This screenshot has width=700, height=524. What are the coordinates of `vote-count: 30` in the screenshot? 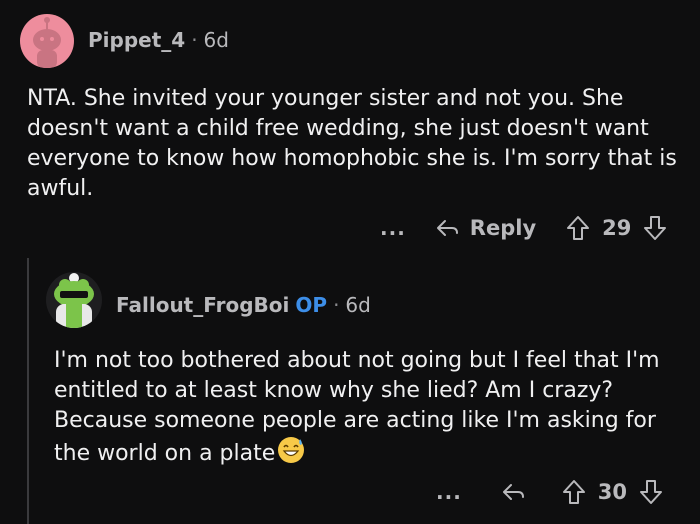 It's located at (612, 492).